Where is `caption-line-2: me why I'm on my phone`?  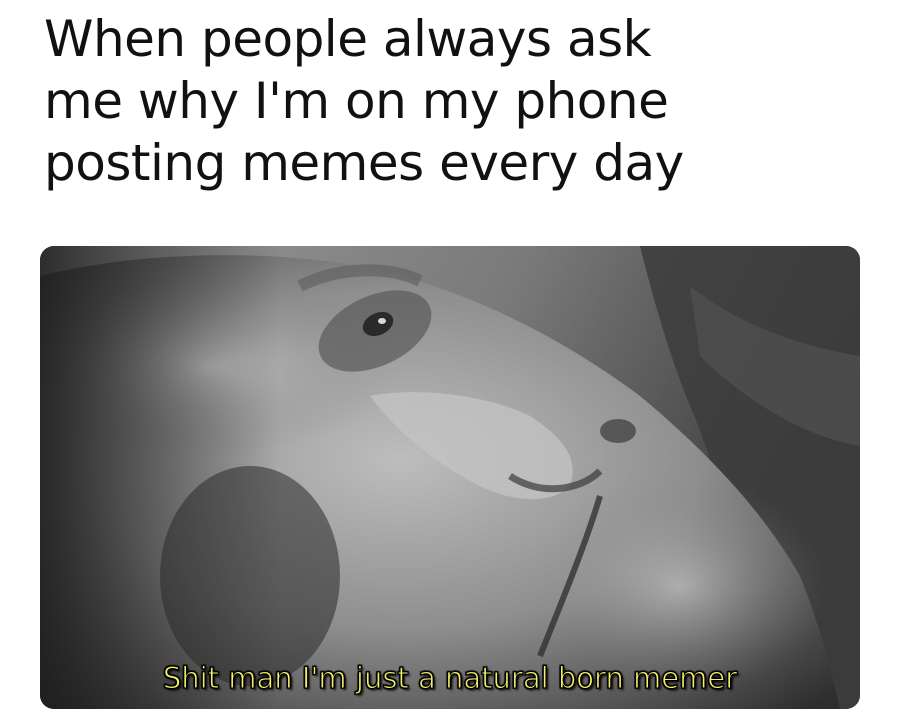 caption-line-2: me why I'm on my phone is located at coordinates (356, 101).